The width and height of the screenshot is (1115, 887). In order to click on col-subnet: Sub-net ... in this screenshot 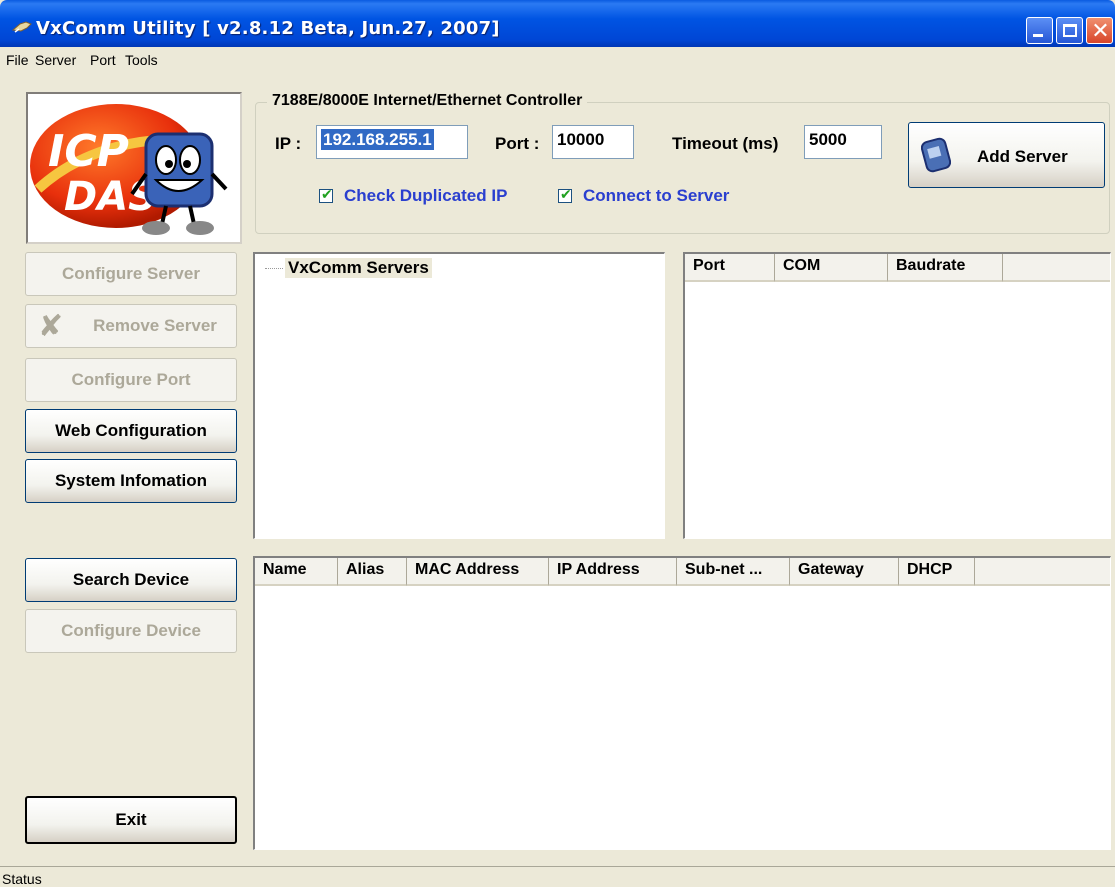, I will do `click(733, 572)`.